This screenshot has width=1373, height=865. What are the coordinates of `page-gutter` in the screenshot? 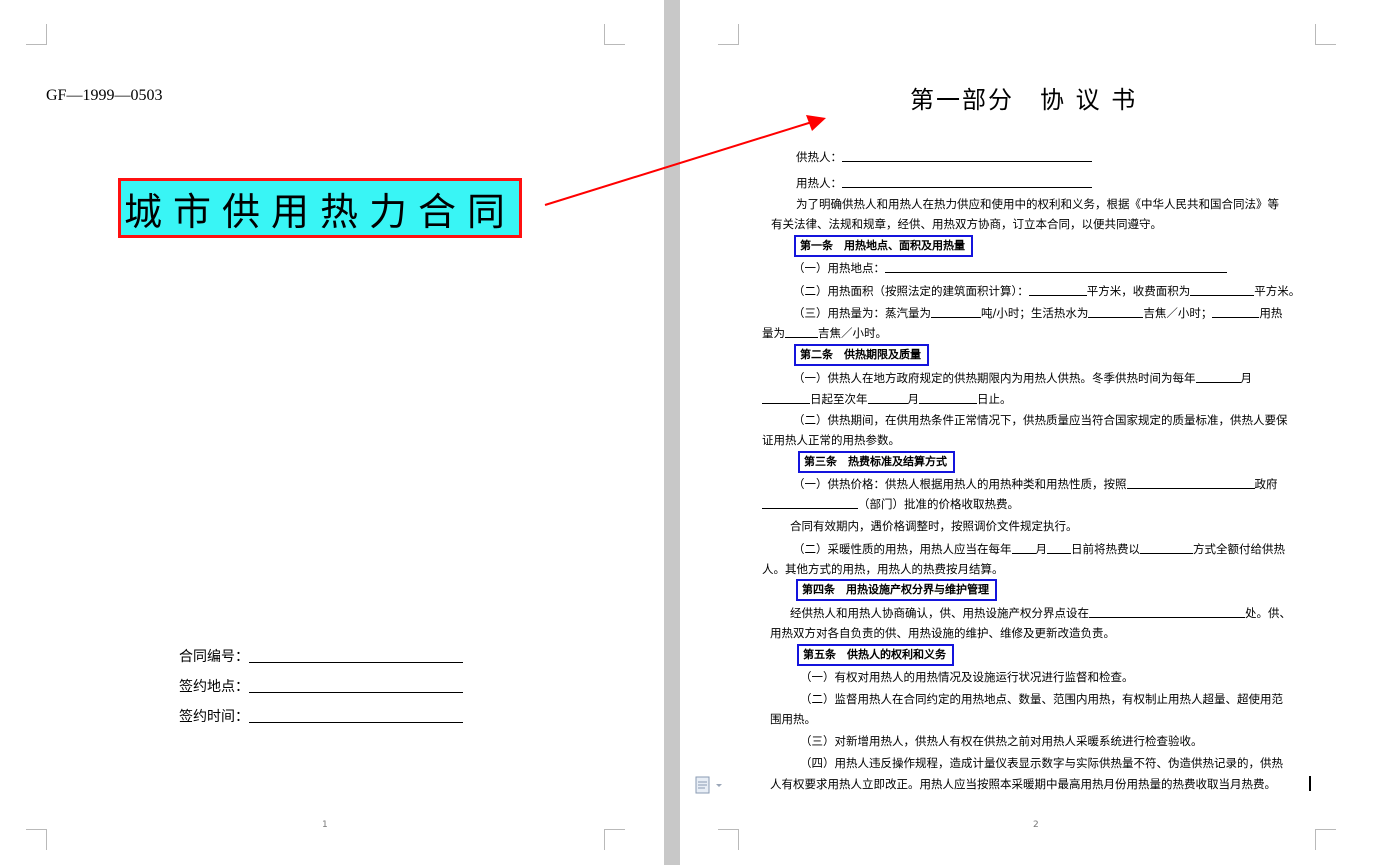 It's located at (672, 432).